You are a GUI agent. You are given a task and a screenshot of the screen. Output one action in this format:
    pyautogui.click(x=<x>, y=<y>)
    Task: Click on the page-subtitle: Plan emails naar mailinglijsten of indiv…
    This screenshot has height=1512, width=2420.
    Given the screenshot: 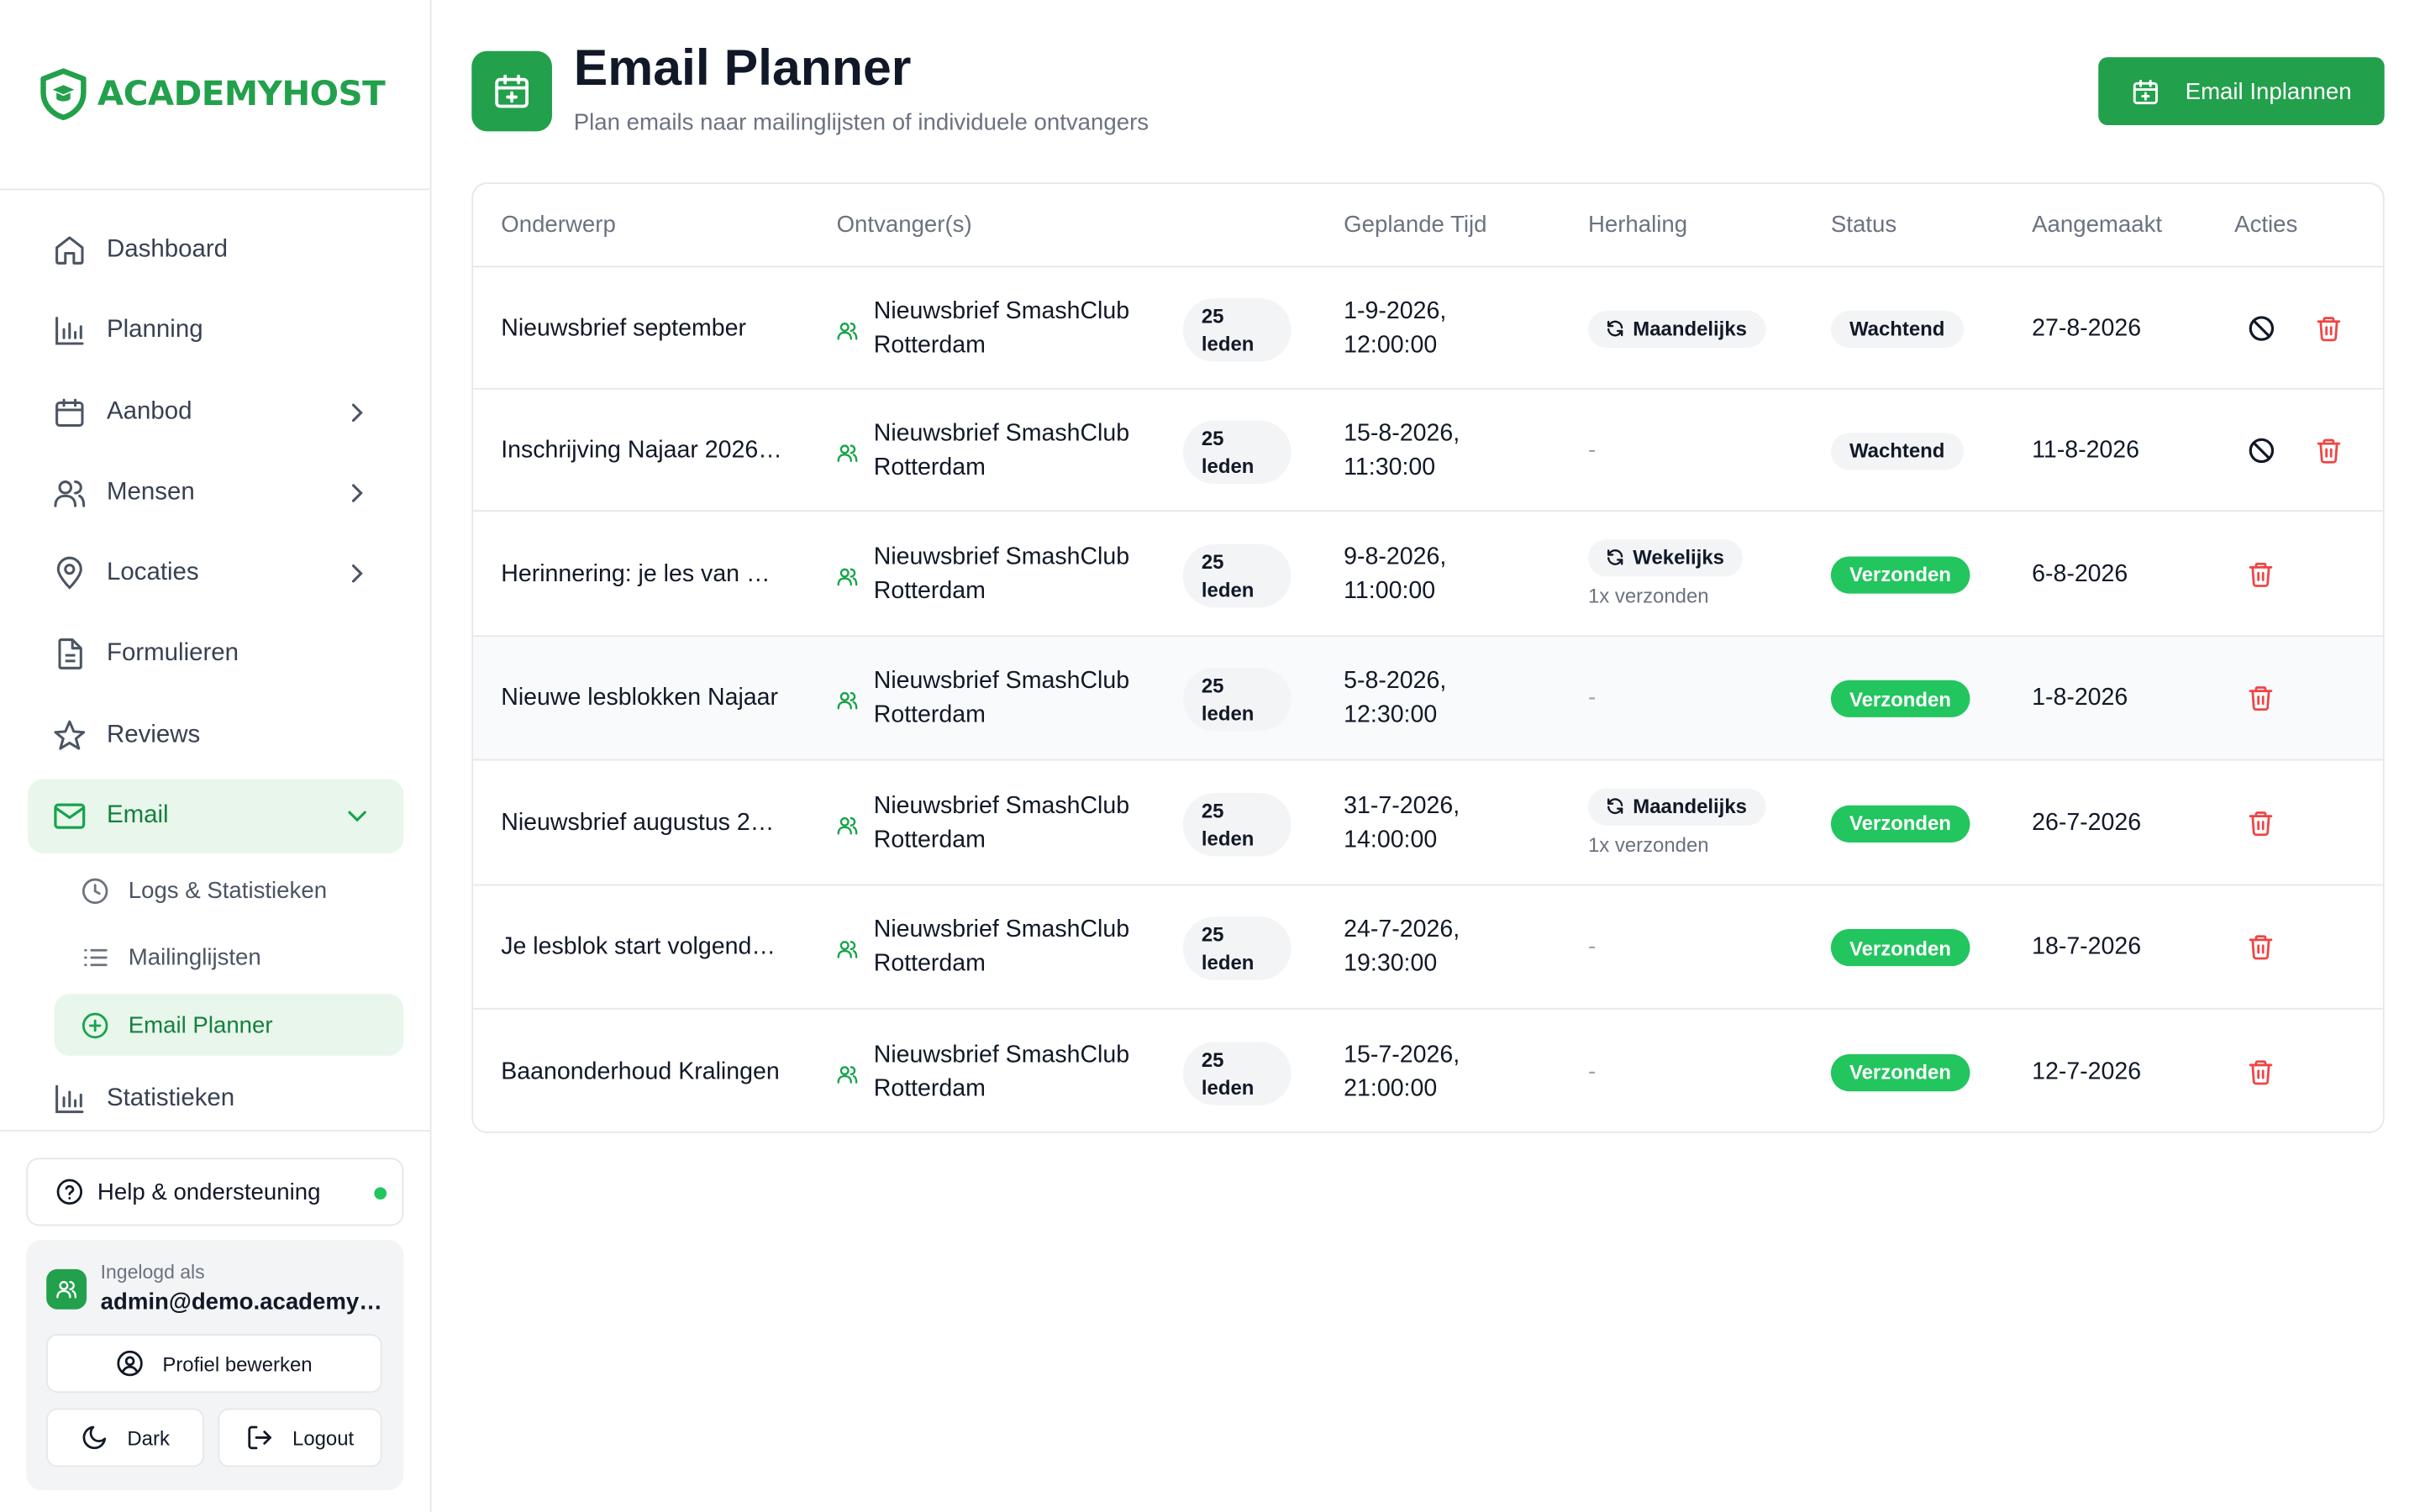 What is the action you would take?
    pyautogui.click(x=862, y=122)
    